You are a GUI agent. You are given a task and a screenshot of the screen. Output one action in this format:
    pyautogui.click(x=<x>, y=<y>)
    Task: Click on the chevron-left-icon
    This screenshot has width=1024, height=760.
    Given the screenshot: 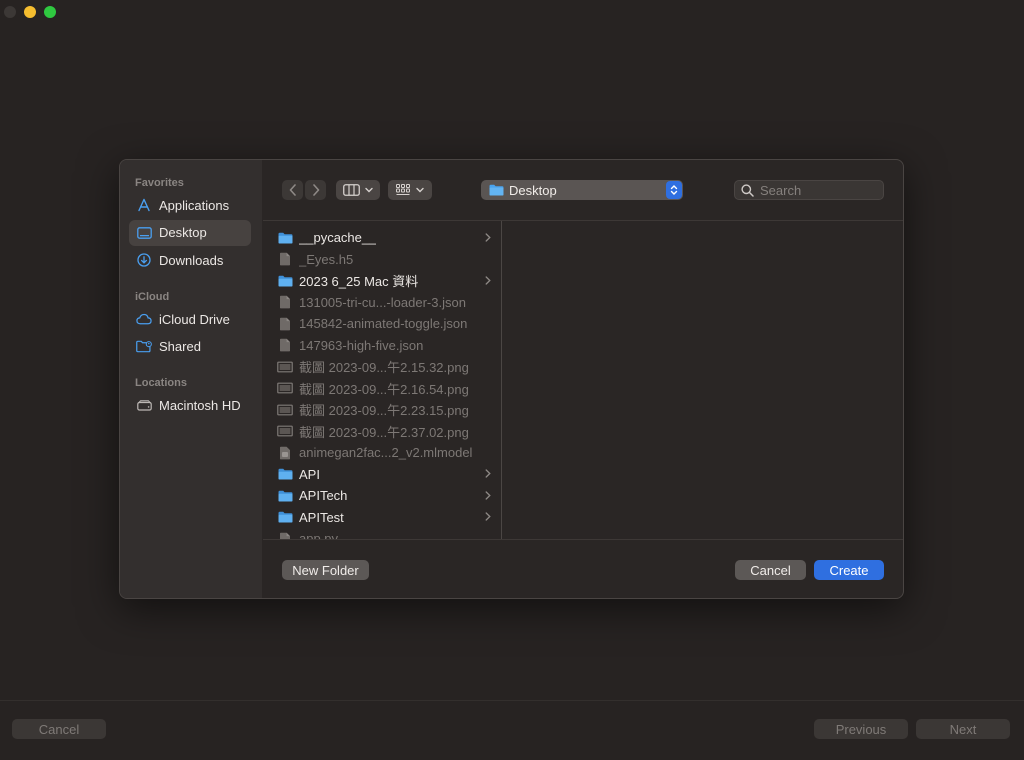 What is the action you would take?
    pyautogui.click(x=292, y=190)
    